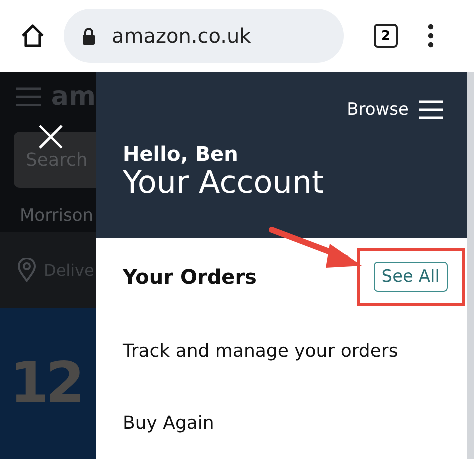 This screenshot has height=459, width=474. Describe the element at coordinates (431, 36) in the screenshot. I see `more-icon` at that location.